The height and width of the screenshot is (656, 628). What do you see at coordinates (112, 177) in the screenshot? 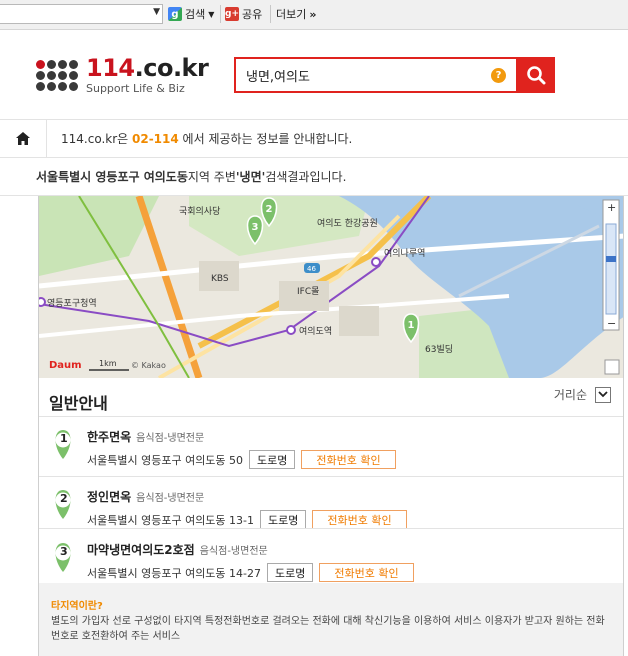
I see `result-location: 서울특별시 영등포구 여의도동` at bounding box center [112, 177].